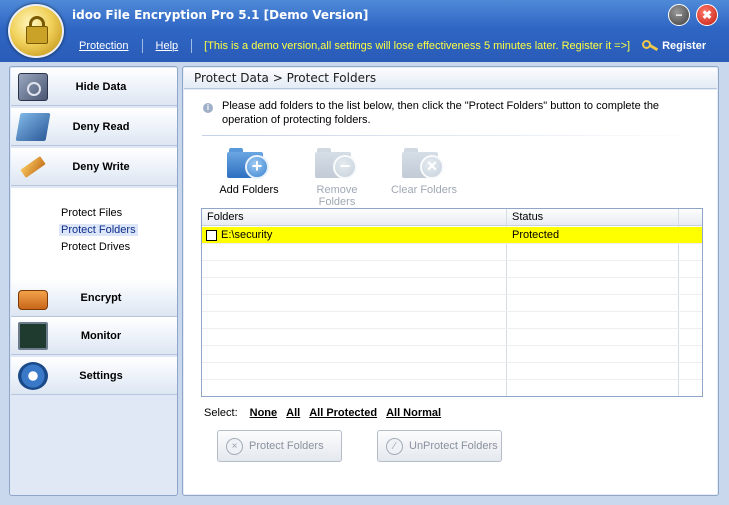 The height and width of the screenshot is (505, 729). Describe the element at coordinates (247, 235) in the screenshot. I see `folder-path: E:\security` at that location.